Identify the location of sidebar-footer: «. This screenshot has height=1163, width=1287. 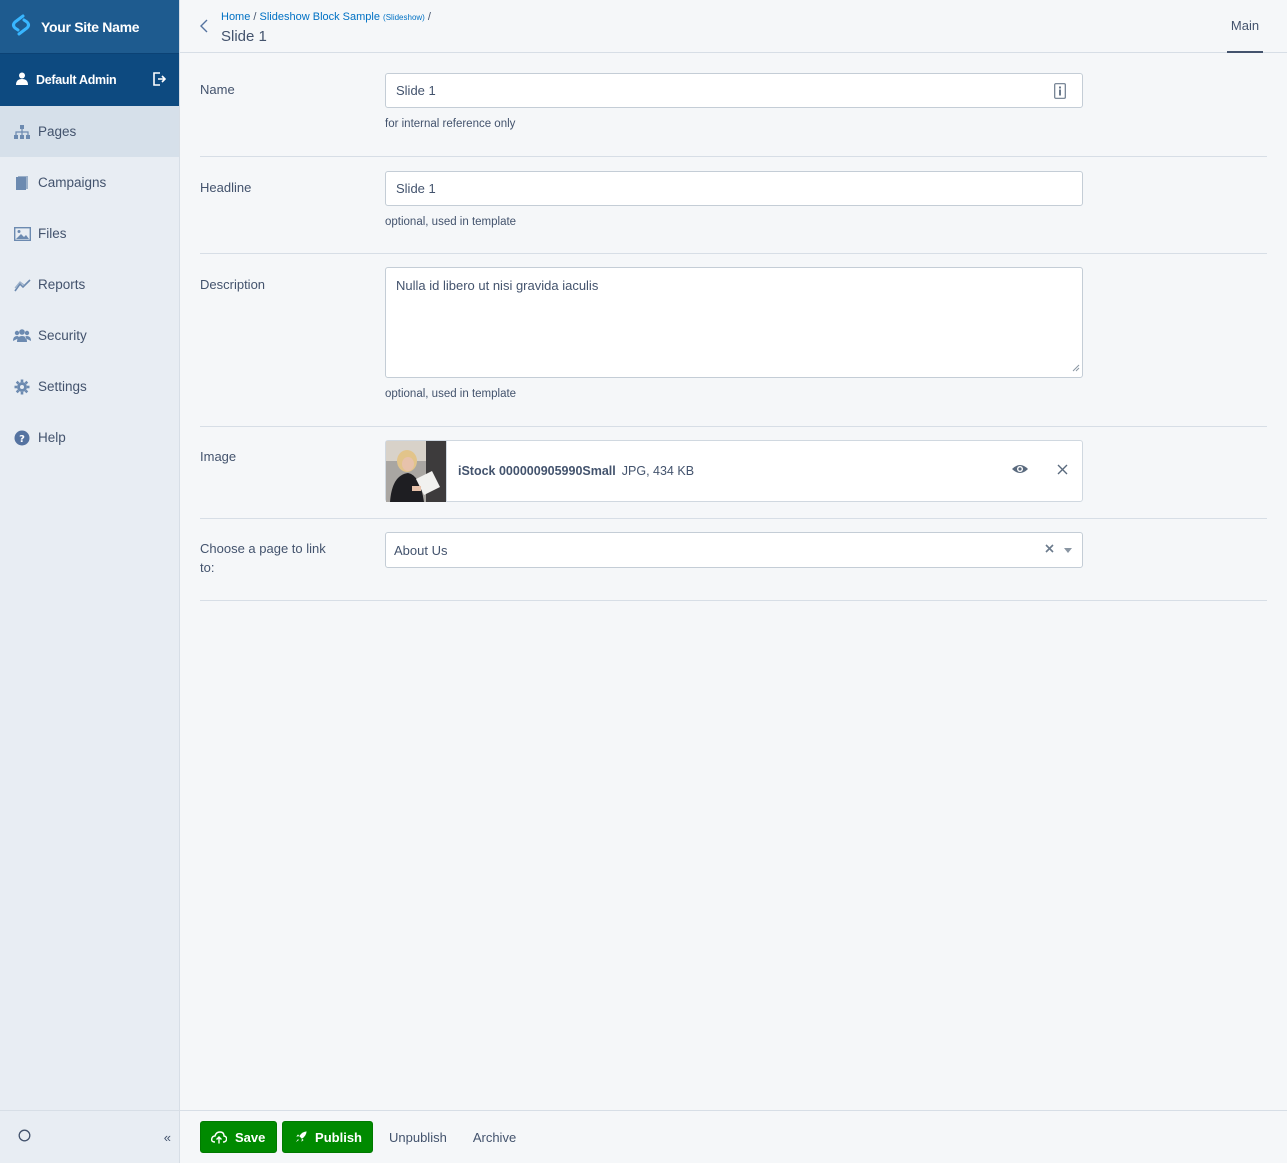
(89, 1136).